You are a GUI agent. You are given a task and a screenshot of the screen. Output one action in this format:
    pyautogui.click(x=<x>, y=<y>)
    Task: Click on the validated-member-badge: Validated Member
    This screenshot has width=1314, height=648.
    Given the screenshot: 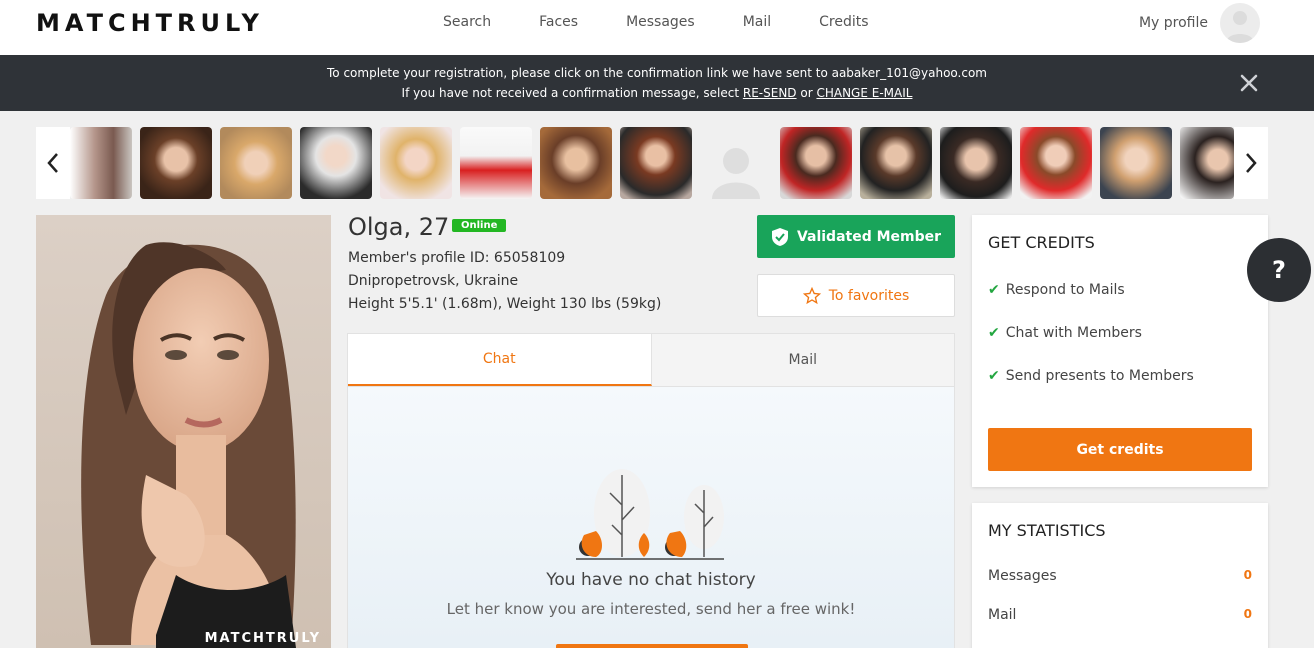 What is the action you would take?
    pyautogui.click(x=856, y=236)
    